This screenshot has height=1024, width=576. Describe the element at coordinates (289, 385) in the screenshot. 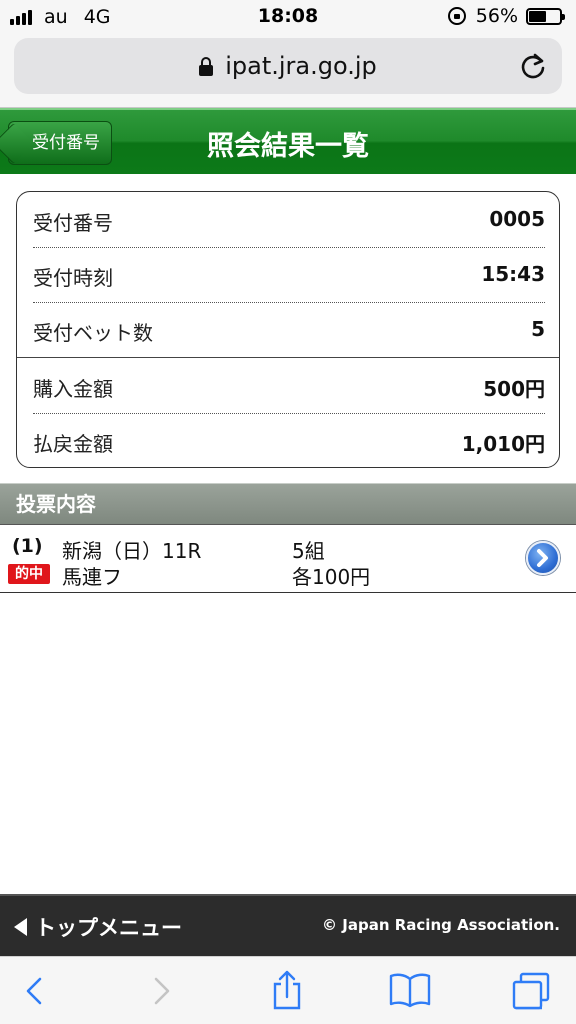

I see `receipt-row-purchase: 購入金額 500円` at that location.